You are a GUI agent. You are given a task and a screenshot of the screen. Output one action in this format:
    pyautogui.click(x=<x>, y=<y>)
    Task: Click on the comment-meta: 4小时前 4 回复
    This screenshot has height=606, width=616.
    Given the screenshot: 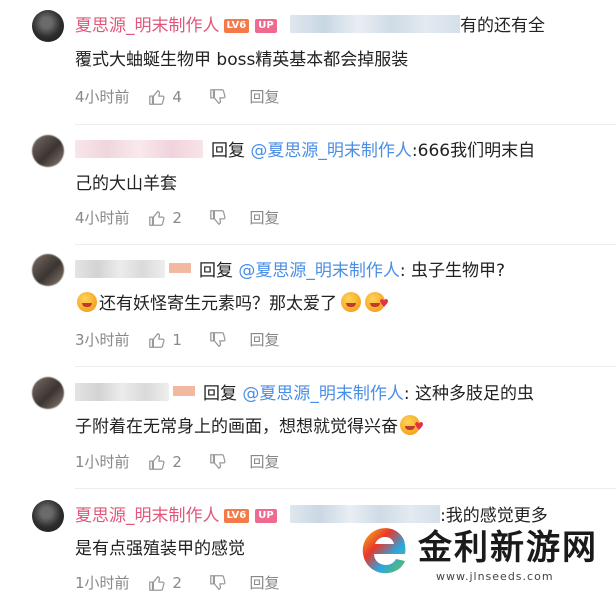 What is the action you would take?
    pyautogui.click(x=177, y=96)
    